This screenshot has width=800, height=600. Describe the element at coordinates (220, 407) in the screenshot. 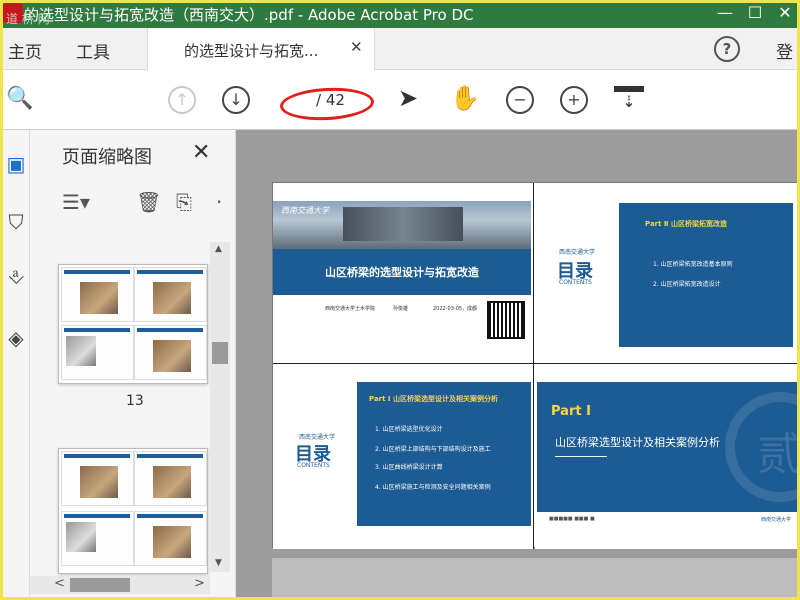

I see `thumbnail-vertical-scrollbar: ▲ ▼` at that location.